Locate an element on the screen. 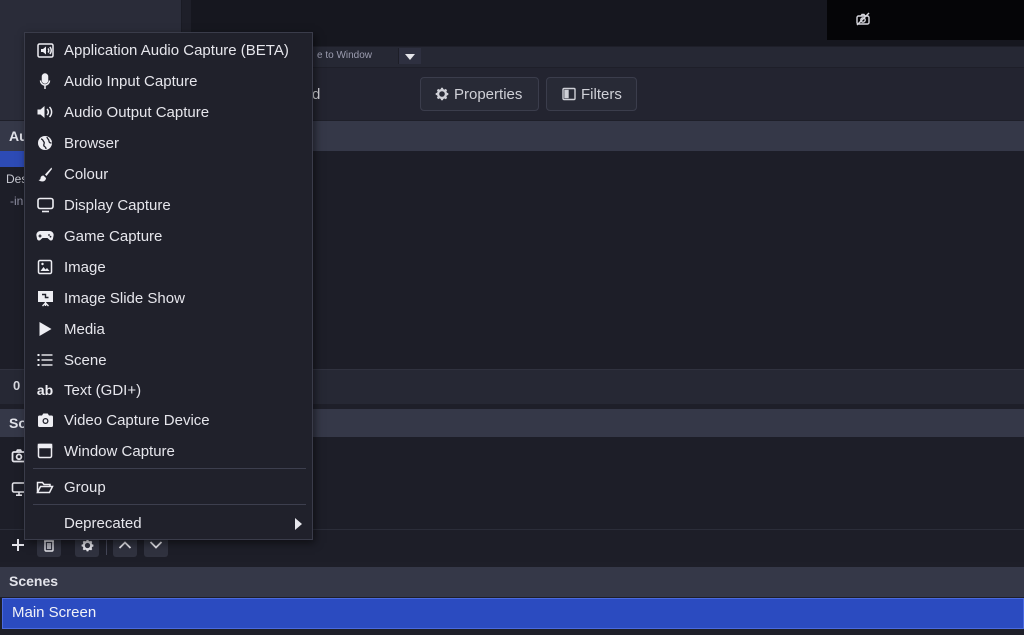 The width and height of the screenshot is (1024, 635). slideshow-icon is located at coordinates (45, 298).